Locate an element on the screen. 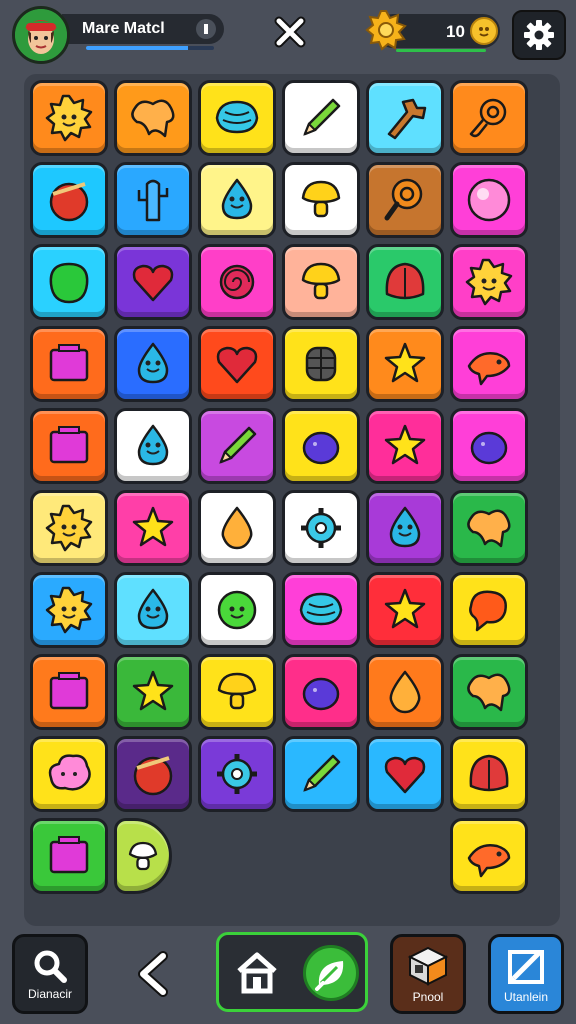 The width and height of the screenshot is (576, 1024). balloon-icon is located at coordinates (488, 611).